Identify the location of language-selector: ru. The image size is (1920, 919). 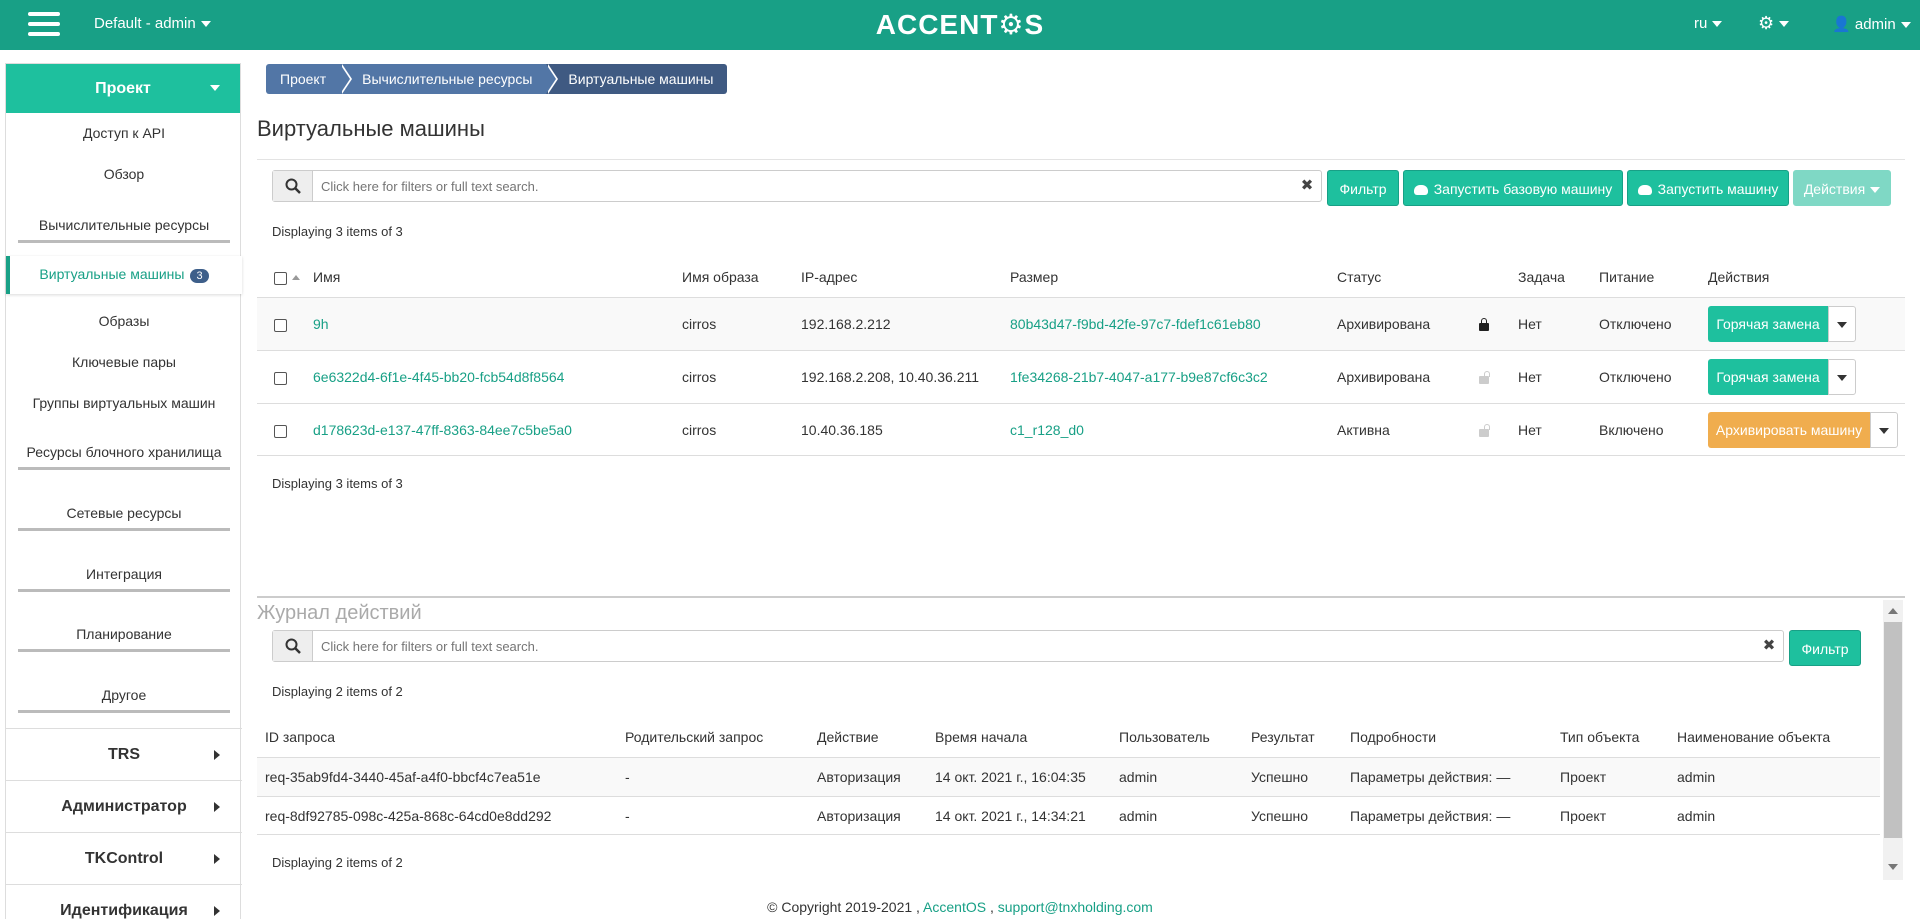
(1708, 23).